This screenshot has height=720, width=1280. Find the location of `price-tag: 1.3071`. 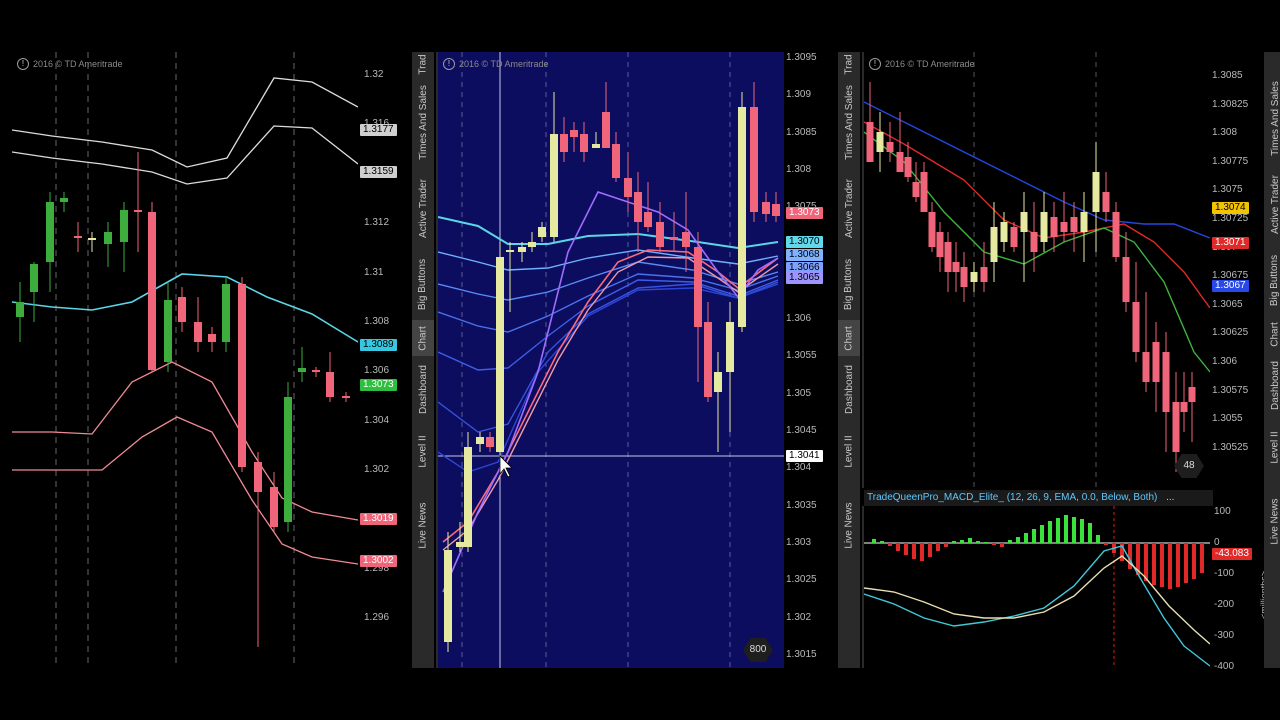

price-tag: 1.3071 is located at coordinates (1230, 243).